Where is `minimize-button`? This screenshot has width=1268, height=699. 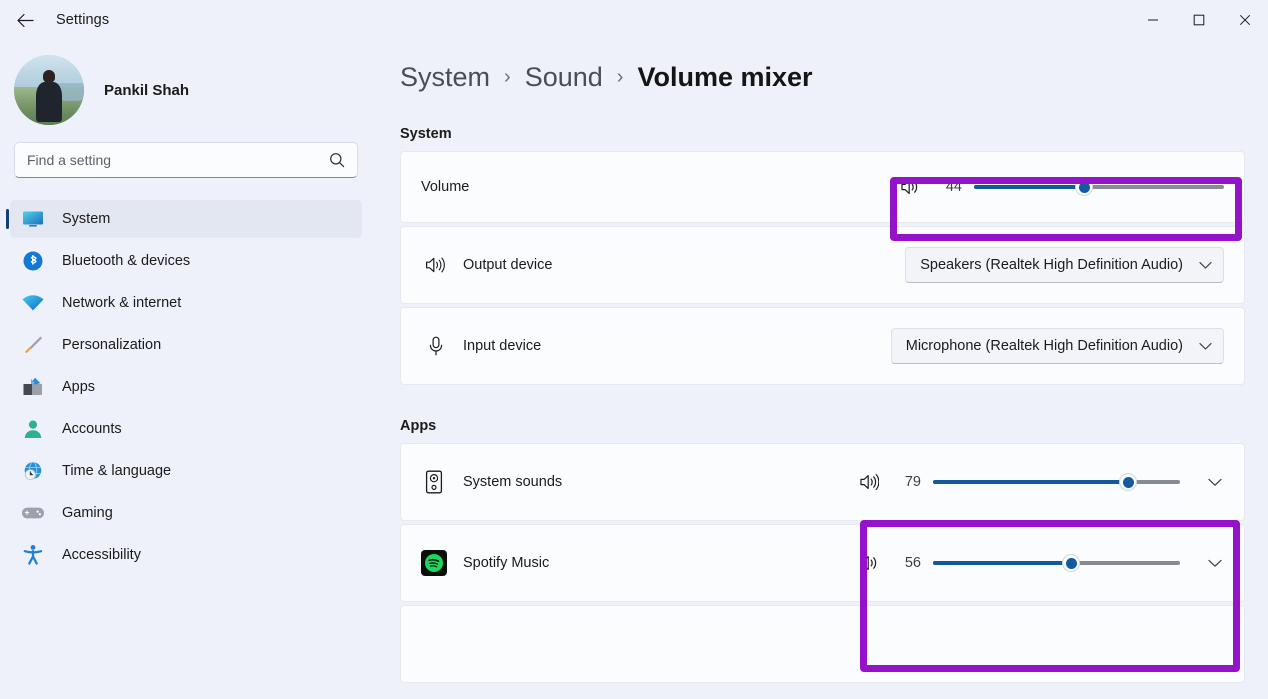
minimize-button is located at coordinates (1153, 20).